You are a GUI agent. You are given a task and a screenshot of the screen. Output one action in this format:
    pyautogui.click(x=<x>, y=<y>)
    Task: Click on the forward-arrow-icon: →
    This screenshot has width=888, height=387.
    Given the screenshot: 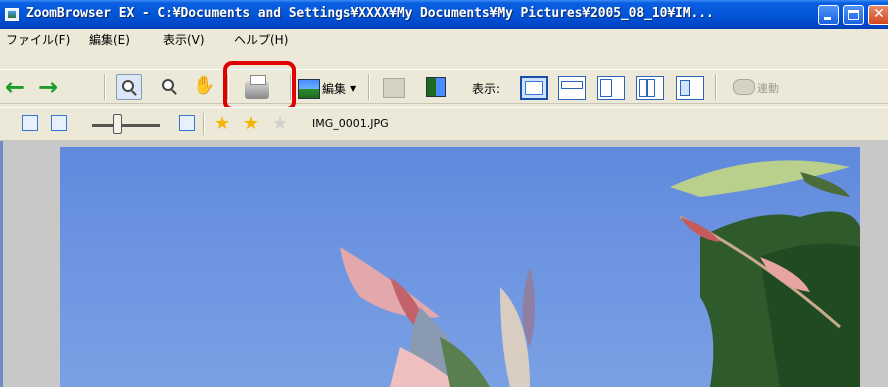 What is the action you would take?
    pyautogui.click(x=48, y=87)
    